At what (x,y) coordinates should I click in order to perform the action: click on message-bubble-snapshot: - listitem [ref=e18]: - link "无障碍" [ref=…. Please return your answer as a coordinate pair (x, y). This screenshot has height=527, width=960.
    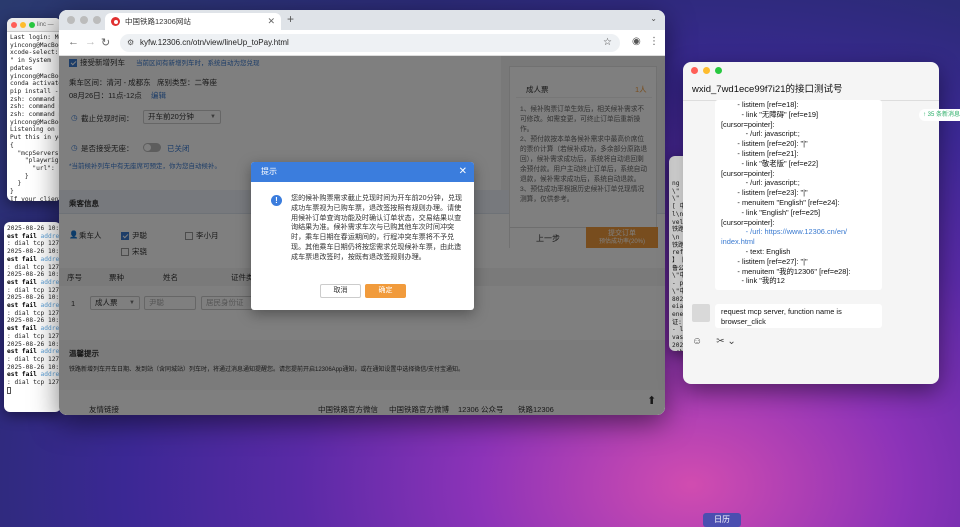
    Looking at the image, I should click on (798, 195).